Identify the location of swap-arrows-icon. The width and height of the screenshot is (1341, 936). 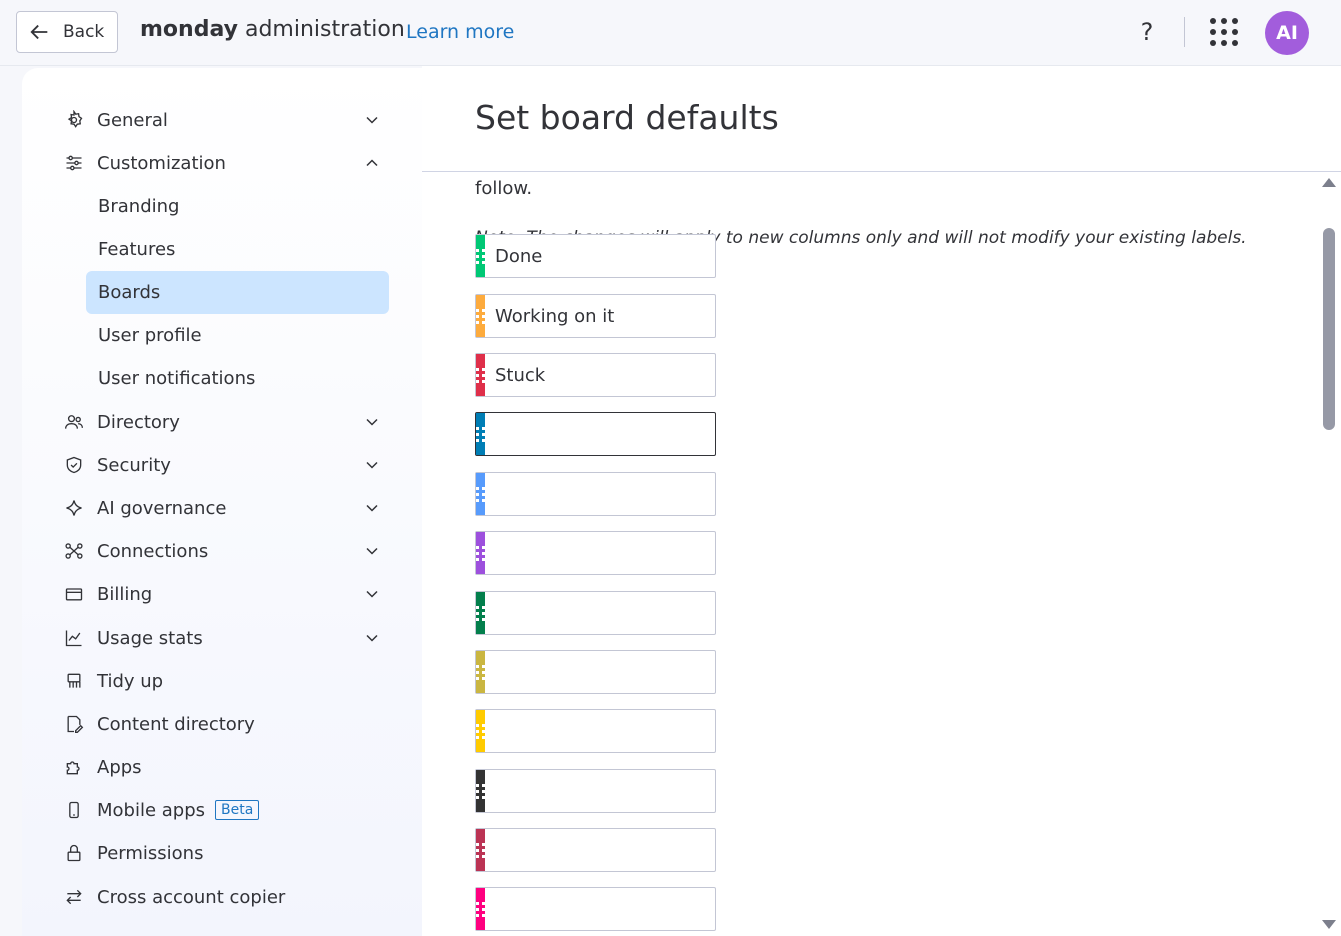
(74, 897).